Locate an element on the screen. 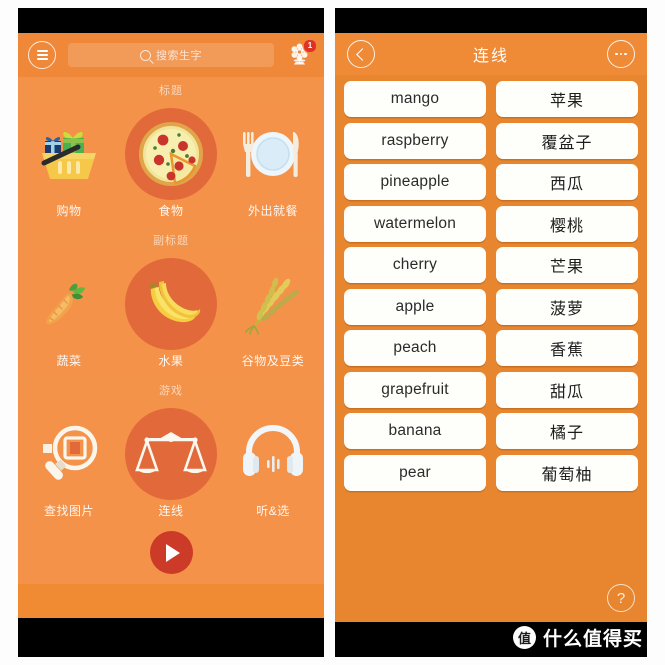  english-word-card: raspberry is located at coordinates (415, 140).